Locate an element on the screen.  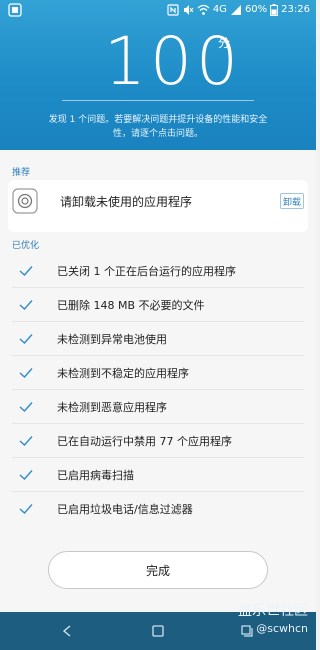
optimized-item: 已启用垃圾电话/信息过滤器 is located at coordinates (158, 509).